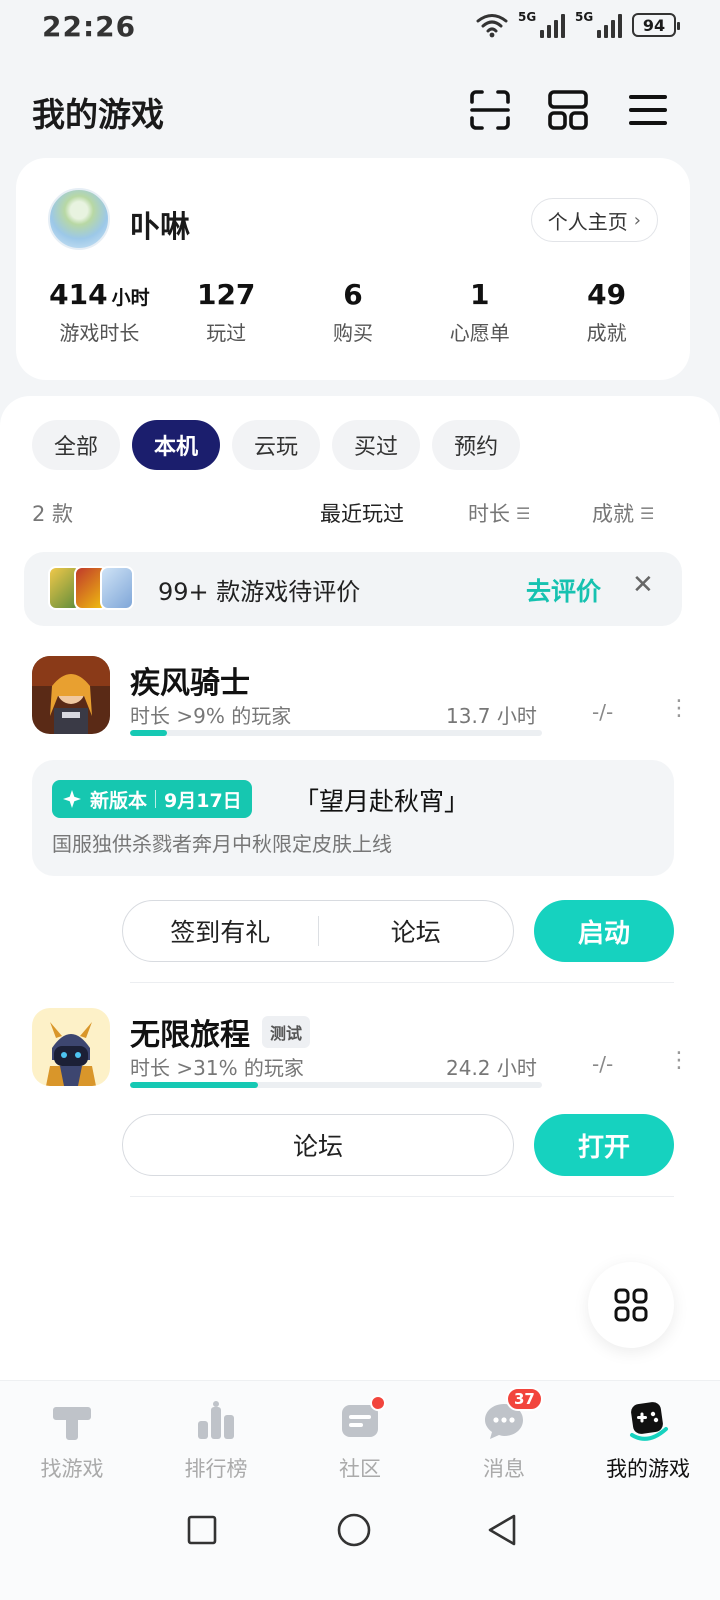  Describe the element at coordinates (643, 585) in the screenshot. I see `close-icon: ✕` at that location.